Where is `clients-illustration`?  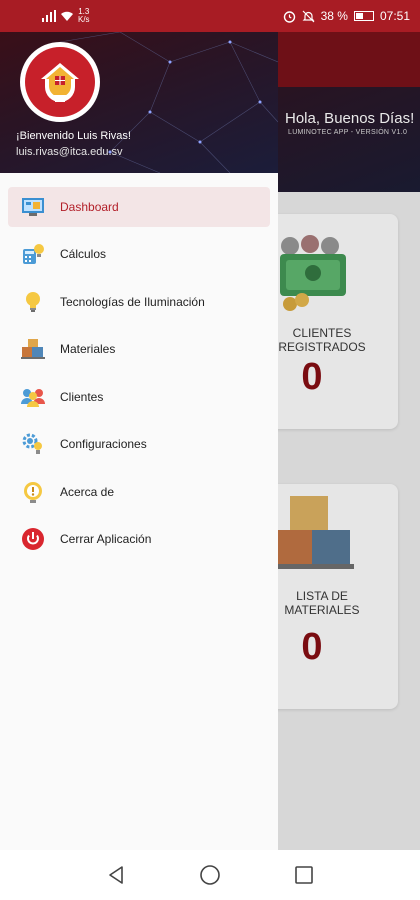
clients-illustration is located at coordinates (313, 273).